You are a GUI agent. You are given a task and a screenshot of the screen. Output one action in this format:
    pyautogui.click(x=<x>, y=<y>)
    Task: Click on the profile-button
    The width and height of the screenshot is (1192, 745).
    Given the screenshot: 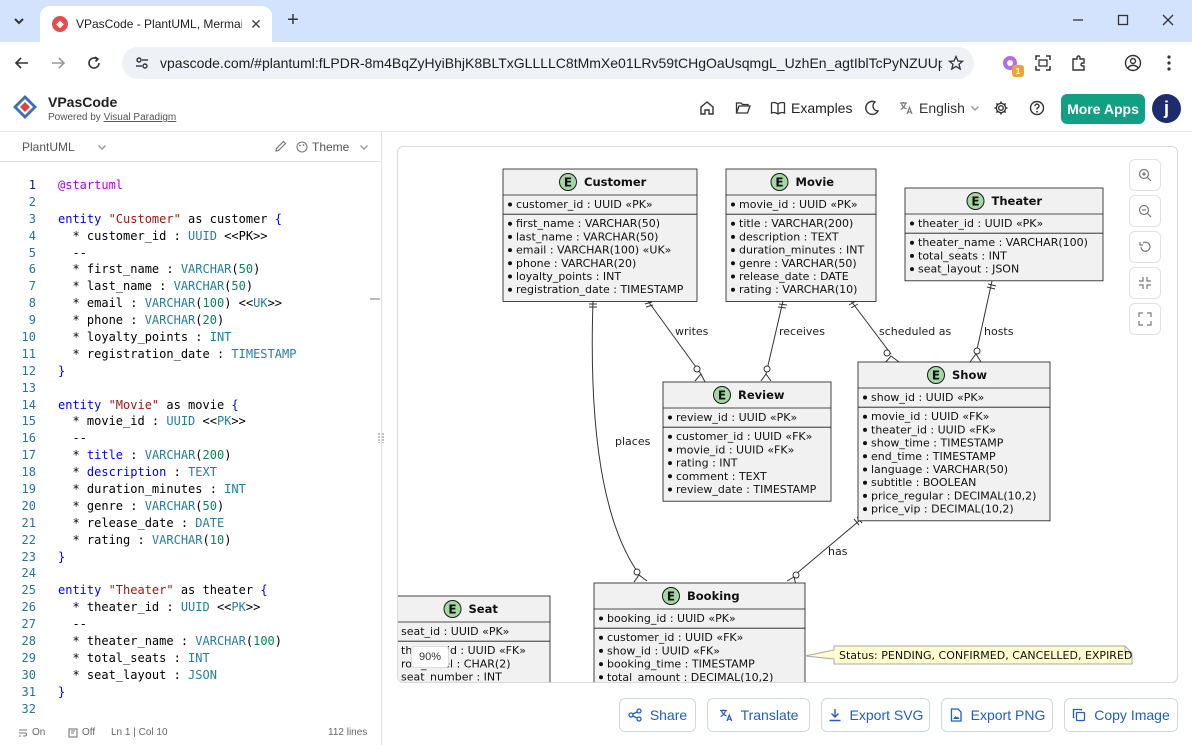 What is the action you would take?
    pyautogui.click(x=1133, y=63)
    